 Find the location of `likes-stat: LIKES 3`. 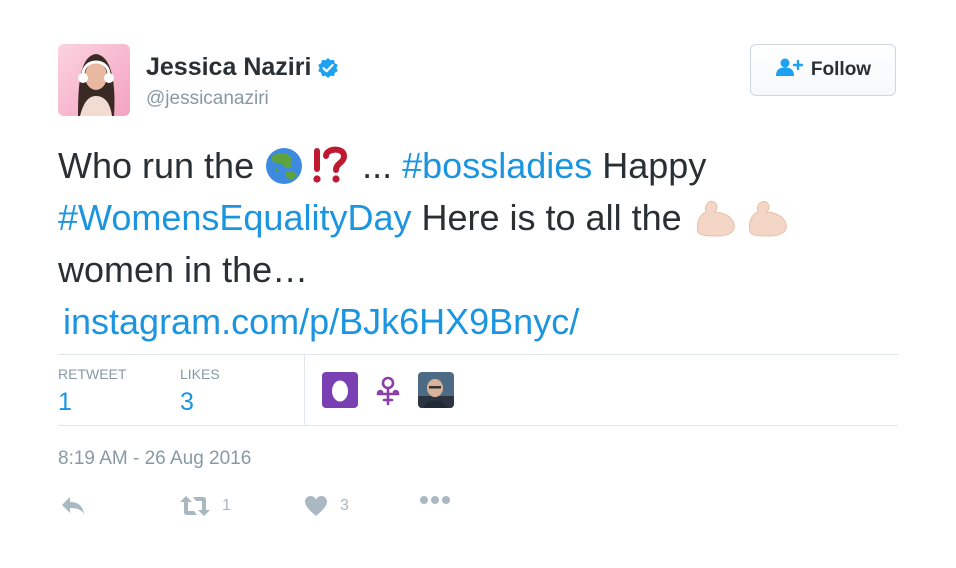

likes-stat: LIKES 3 is located at coordinates (200, 391).